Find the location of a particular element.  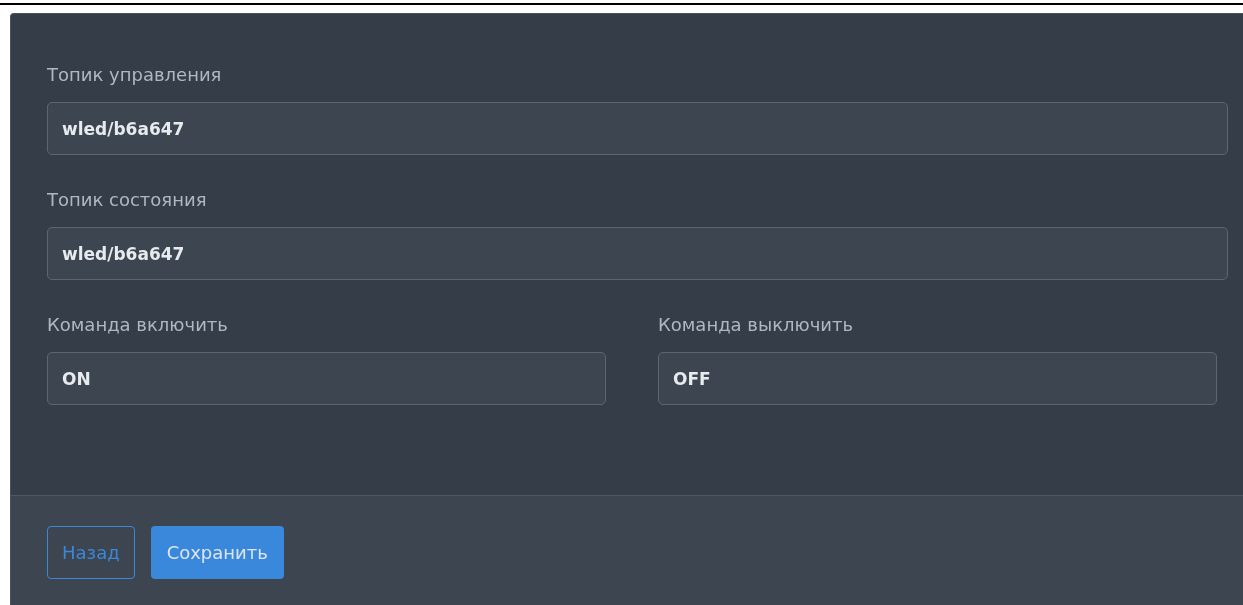

field-label: Топик управления is located at coordinates (134, 75).